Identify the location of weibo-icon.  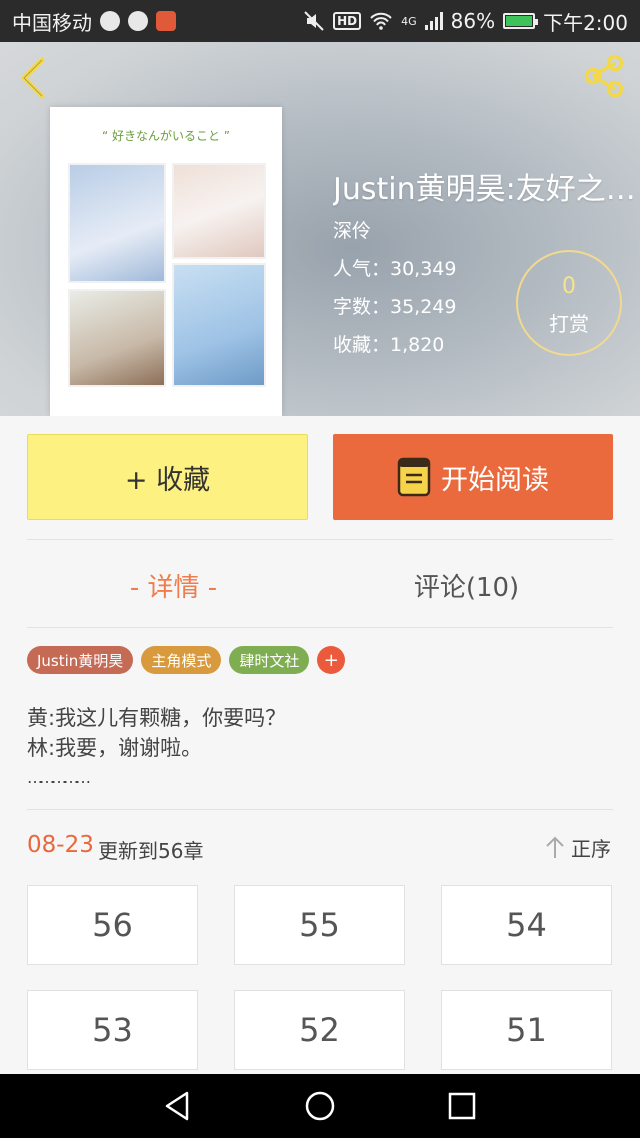
(138, 21).